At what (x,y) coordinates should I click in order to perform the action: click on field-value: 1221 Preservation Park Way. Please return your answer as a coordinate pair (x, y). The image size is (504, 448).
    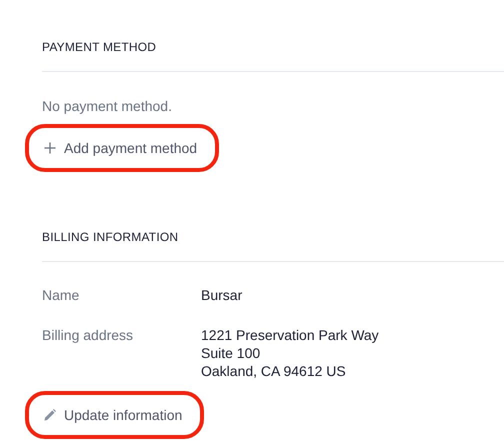
    Looking at the image, I should click on (290, 335).